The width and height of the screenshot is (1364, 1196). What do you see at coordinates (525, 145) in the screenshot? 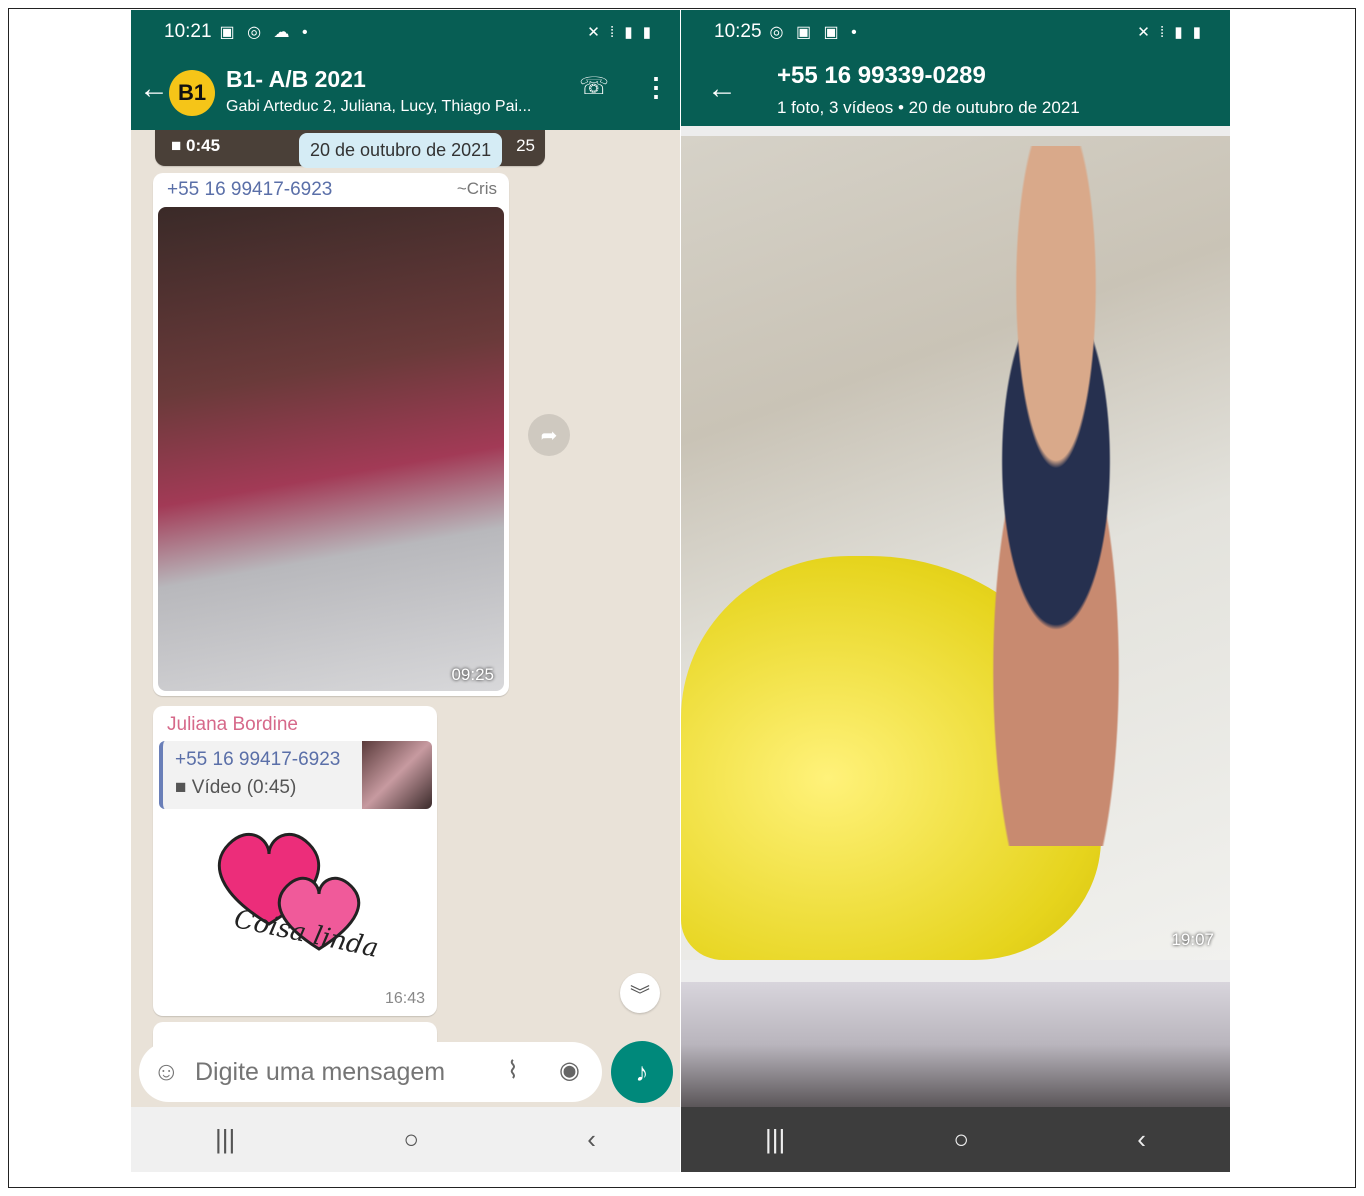
I see `previous-message-time: 25` at bounding box center [525, 145].